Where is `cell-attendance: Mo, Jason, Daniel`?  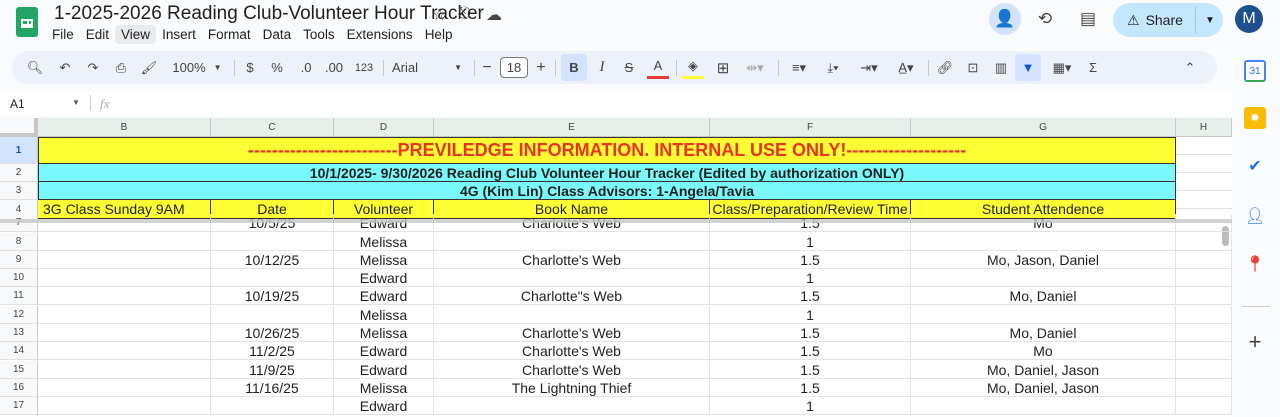
cell-attendance: Mo, Jason, Daniel is located at coordinates (1043, 260).